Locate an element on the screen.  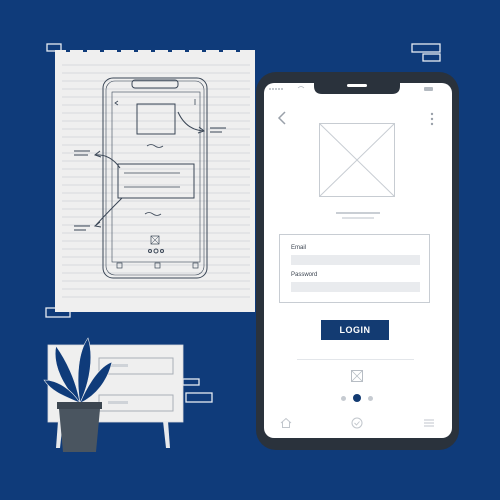
caption-placeholder is located at coordinates (358, 215).